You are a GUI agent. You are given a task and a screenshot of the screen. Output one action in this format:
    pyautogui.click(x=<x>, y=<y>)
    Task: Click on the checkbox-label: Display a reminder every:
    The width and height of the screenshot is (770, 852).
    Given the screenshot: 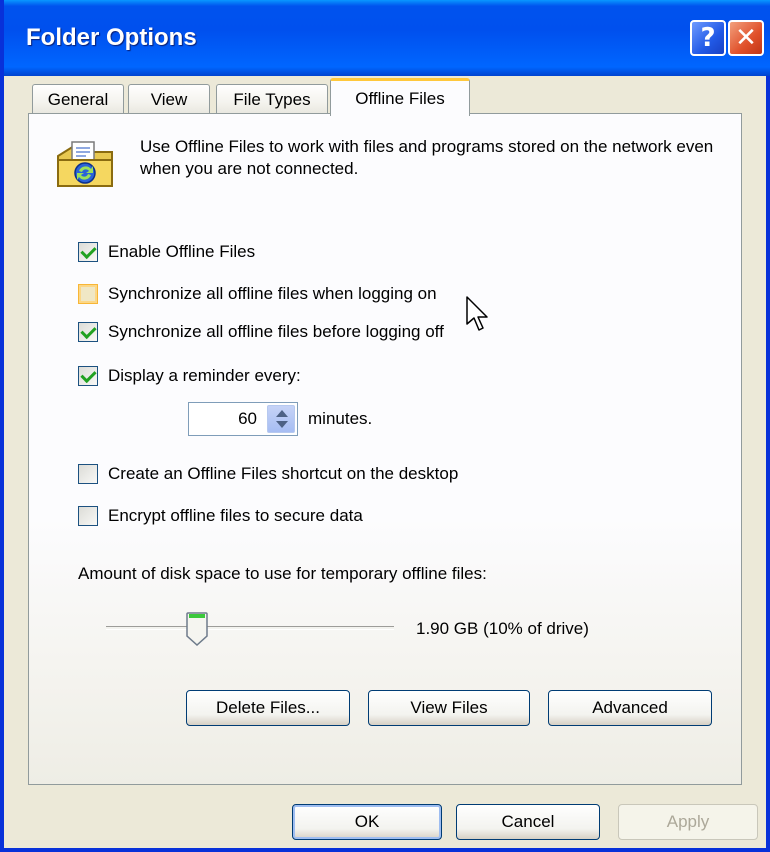 What is the action you would take?
    pyautogui.click(x=204, y=375)
    